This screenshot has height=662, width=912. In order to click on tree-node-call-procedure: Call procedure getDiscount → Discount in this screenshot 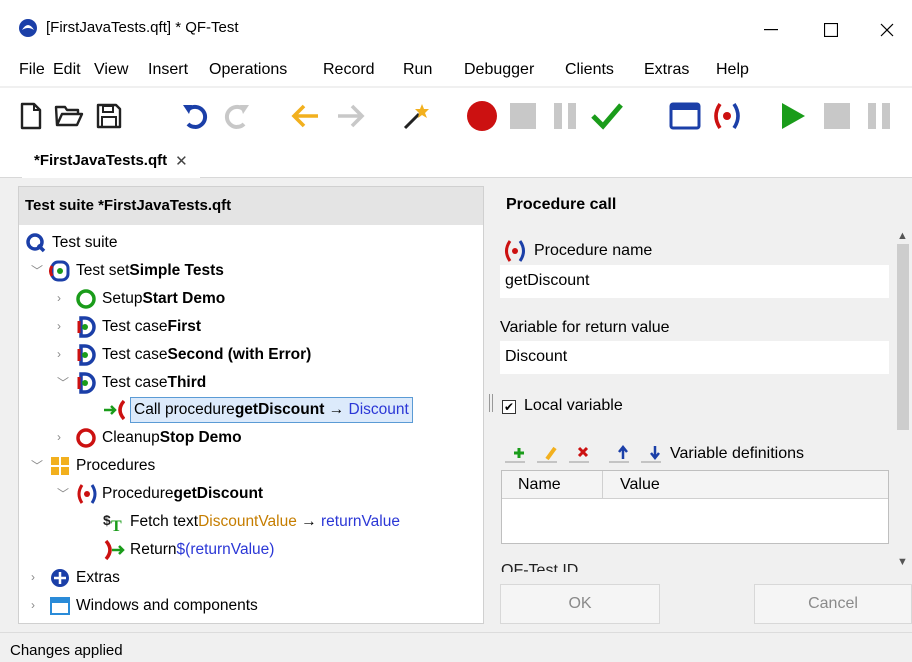, I will do `click(258, 410)`.